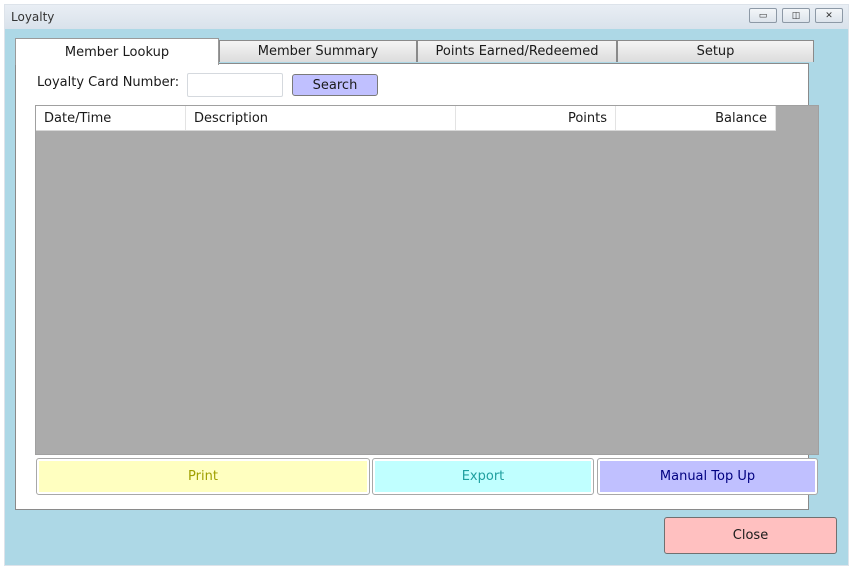 The height and width of the screenshot is (570, 854). What do you see at coordinates (483, 476) in the screenshot?
I see `export-button: Export` at bounding box center [483, 476].